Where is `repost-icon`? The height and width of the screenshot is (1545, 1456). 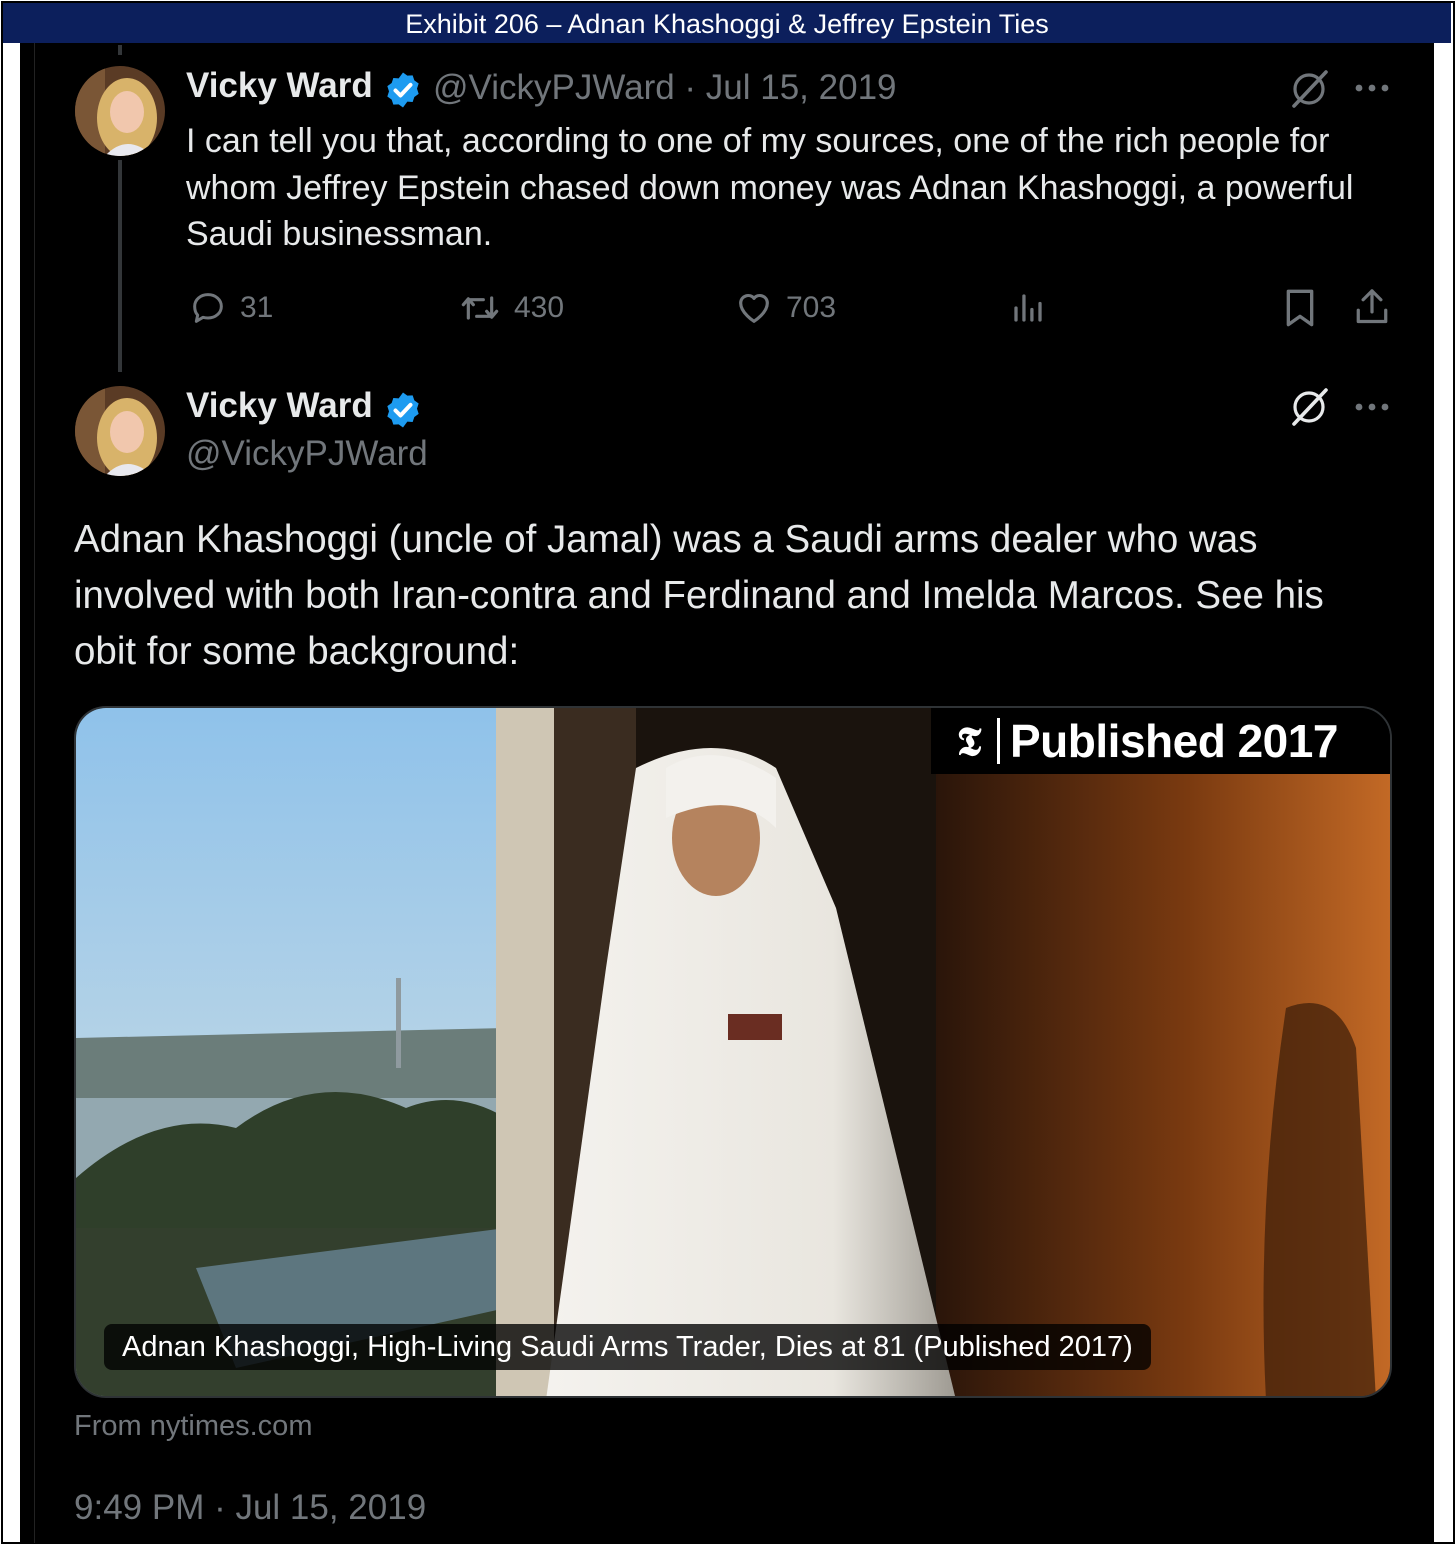 repost-icon is located at coordinates (480, 308).